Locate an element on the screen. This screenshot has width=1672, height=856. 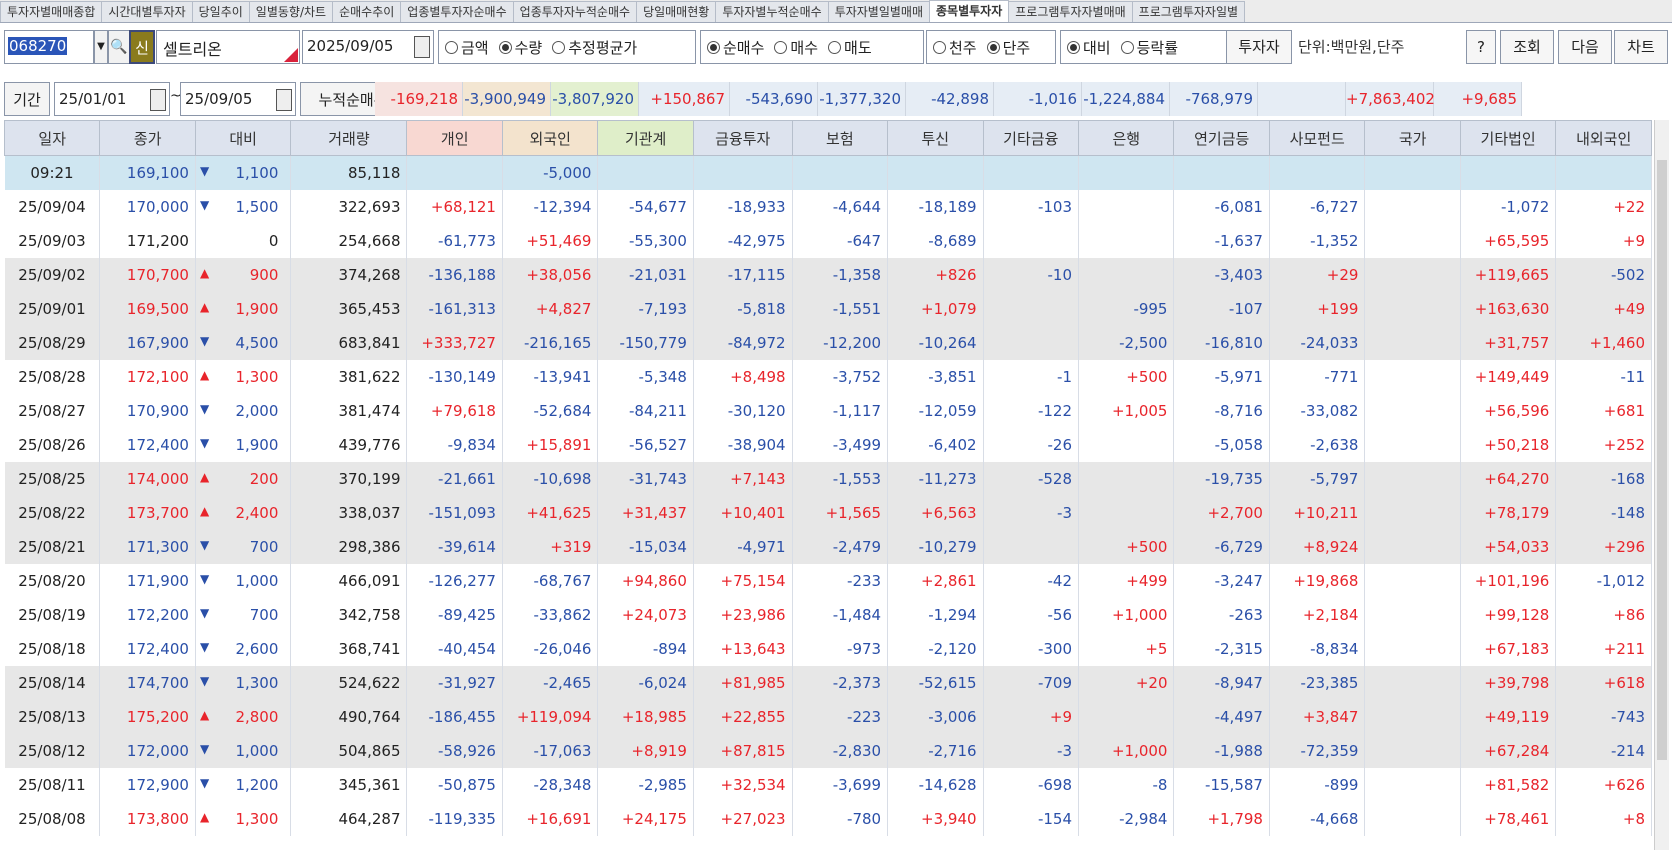
net-buy-cell: -4,644 is located at coordinates (840, 207).